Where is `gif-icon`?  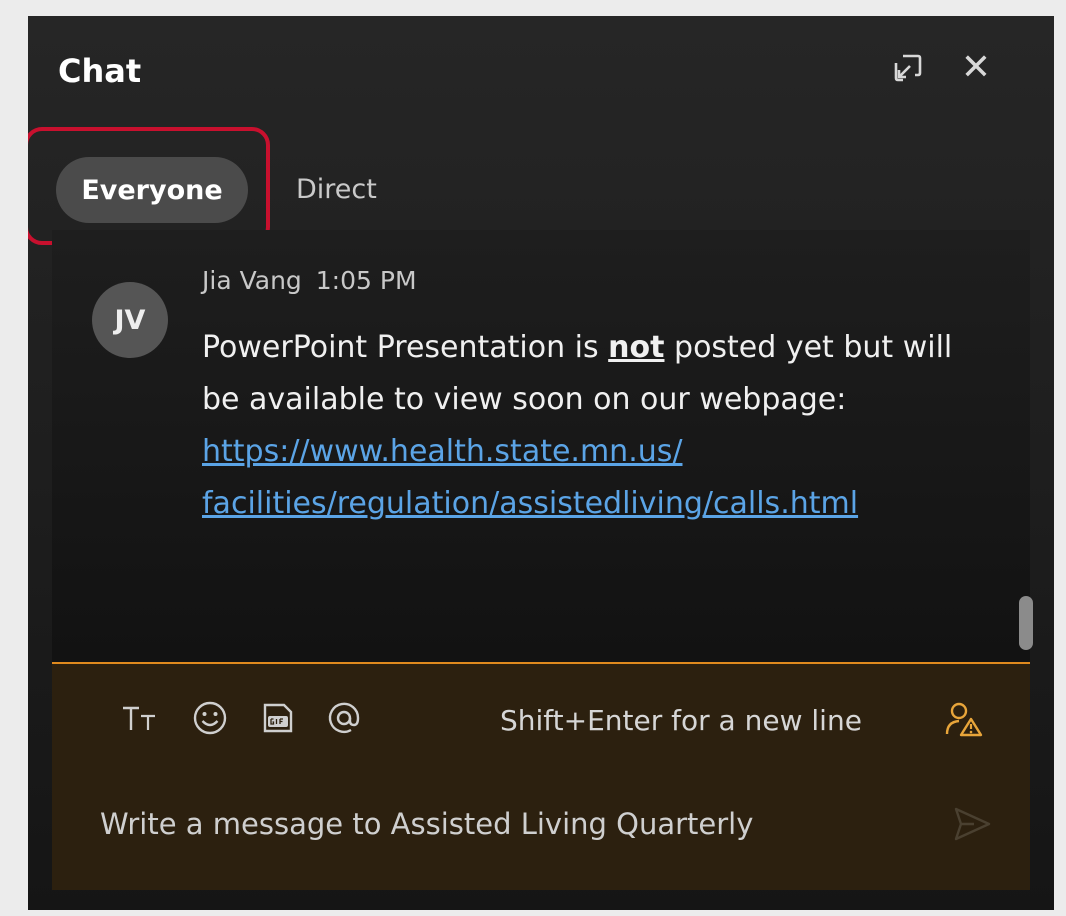
gif-icon is located at coordinates (278, 718).